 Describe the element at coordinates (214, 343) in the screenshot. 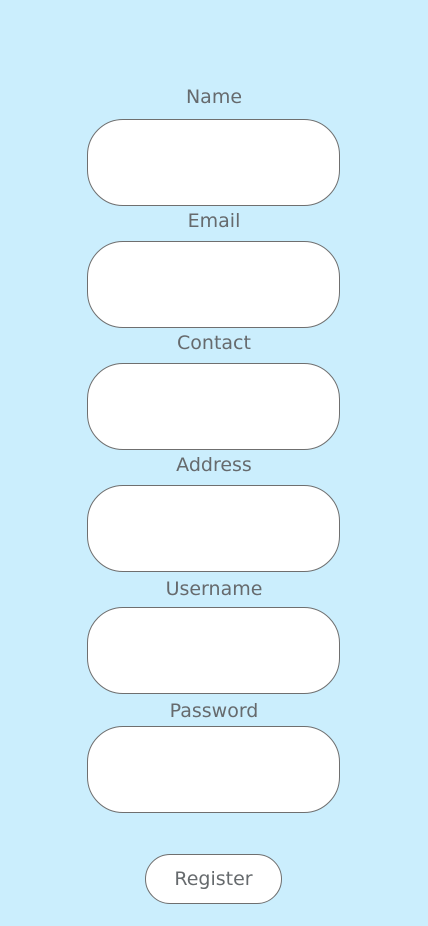

I see `contact-label: Contact` at that location.